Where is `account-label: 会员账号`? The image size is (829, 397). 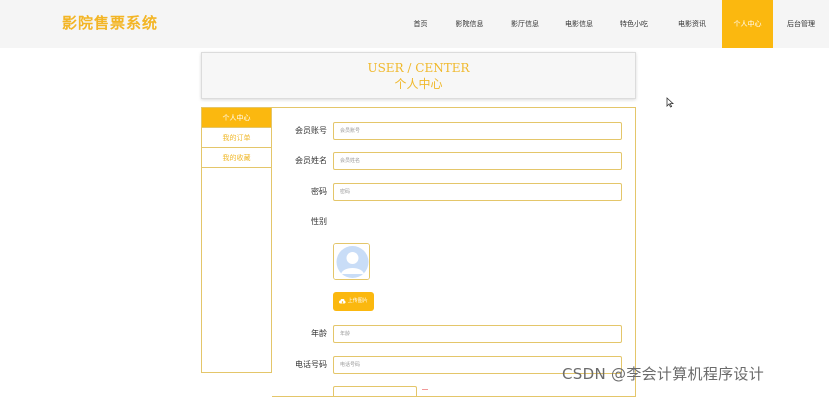 account-label: 会员账号 is located at coordinates (311, 130).